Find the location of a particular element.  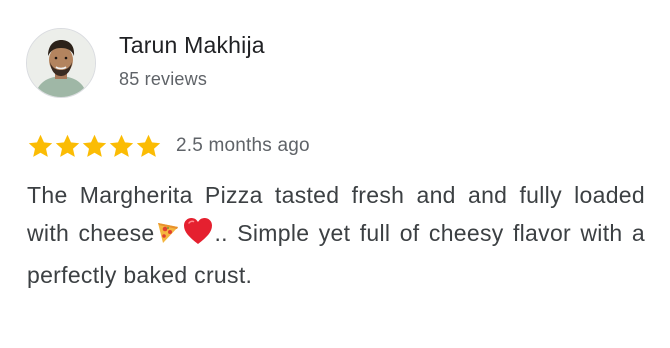

avatar is located at coordinates (61, 63).